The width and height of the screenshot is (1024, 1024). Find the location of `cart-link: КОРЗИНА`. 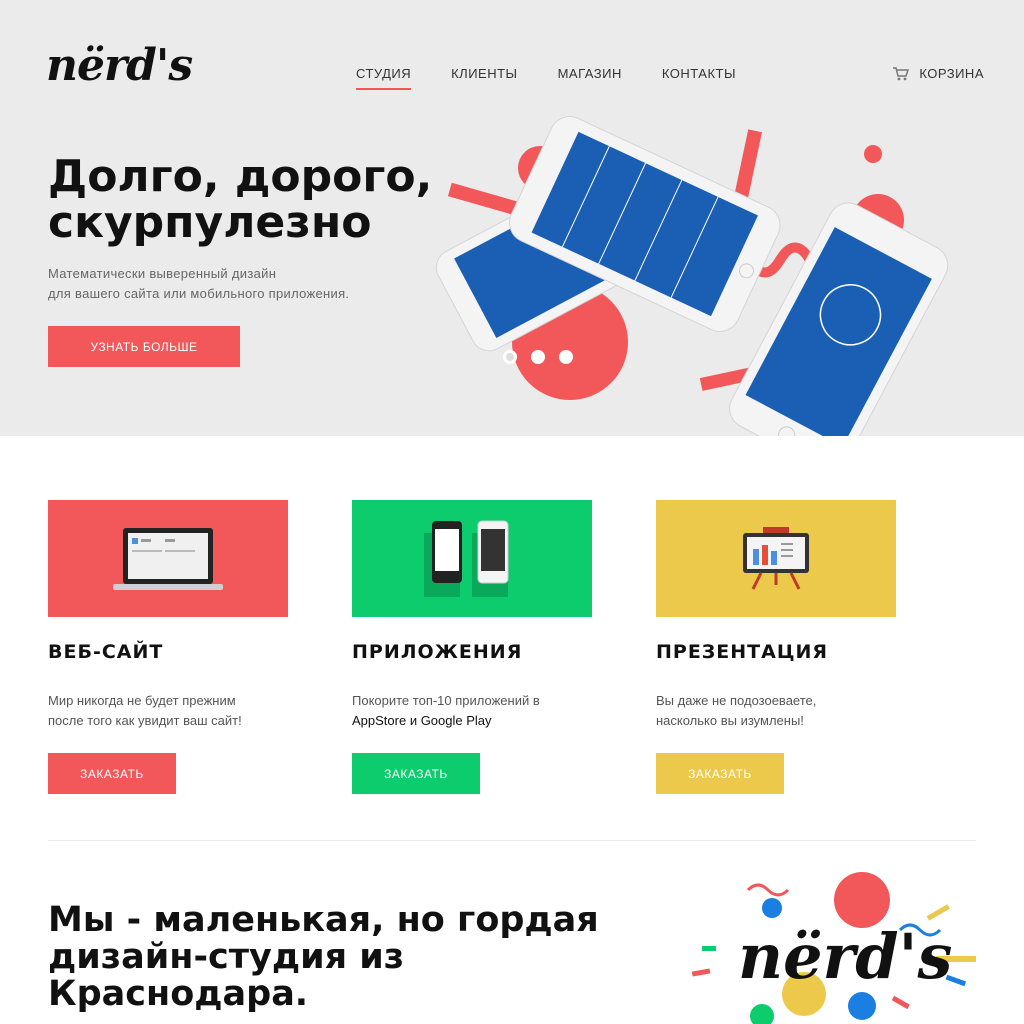

cart-link: КОРЗИНА is located at coordinates (938, 73).